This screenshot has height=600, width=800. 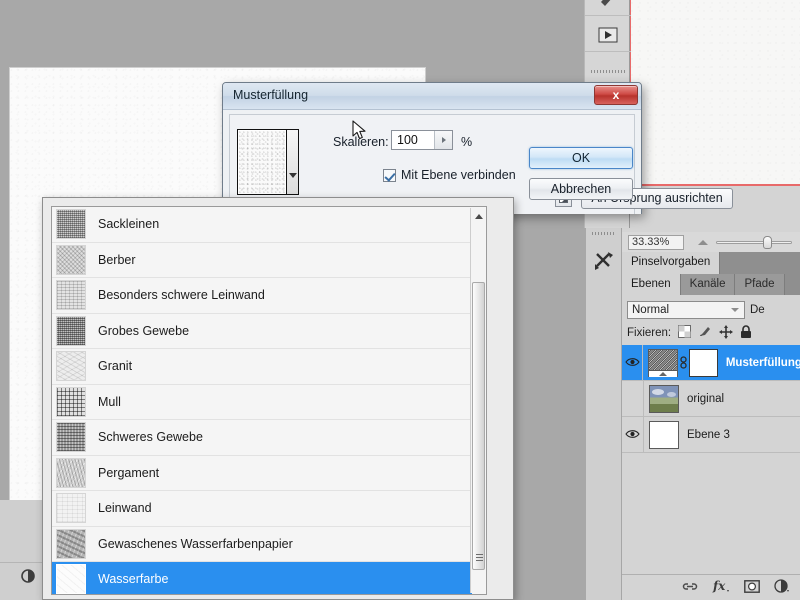 I want to click on percent-label: %, so click(x=467, y=142).